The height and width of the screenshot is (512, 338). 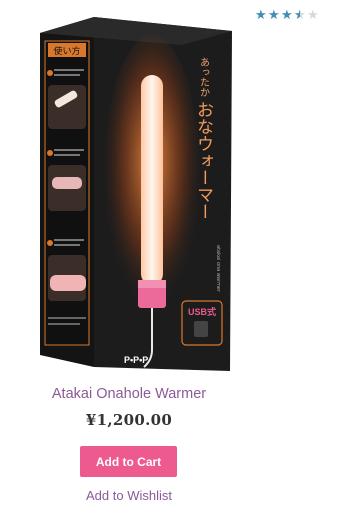 I want to click on product-title-link: Atakai Onahole Warmer, so click(x=129, y=394).